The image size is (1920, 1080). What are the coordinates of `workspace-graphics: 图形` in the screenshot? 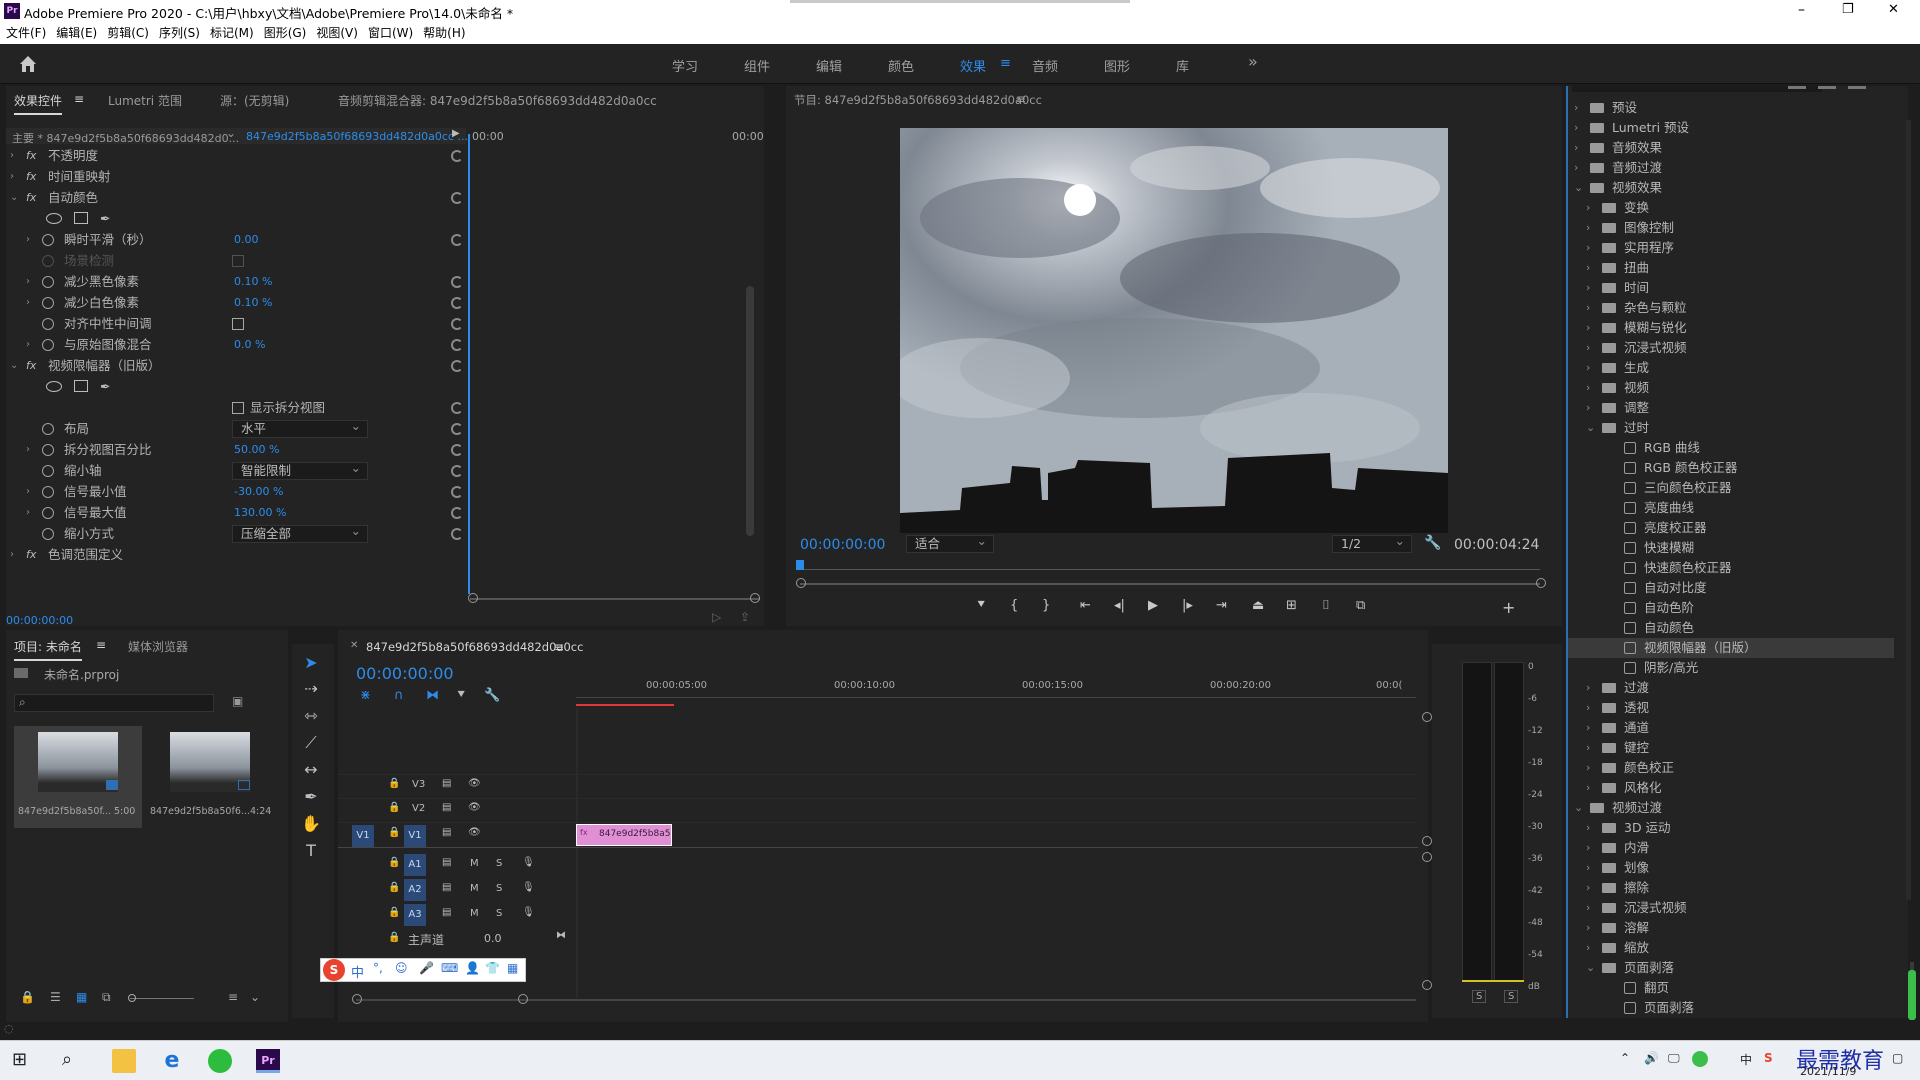 It's located at (1117, 65).